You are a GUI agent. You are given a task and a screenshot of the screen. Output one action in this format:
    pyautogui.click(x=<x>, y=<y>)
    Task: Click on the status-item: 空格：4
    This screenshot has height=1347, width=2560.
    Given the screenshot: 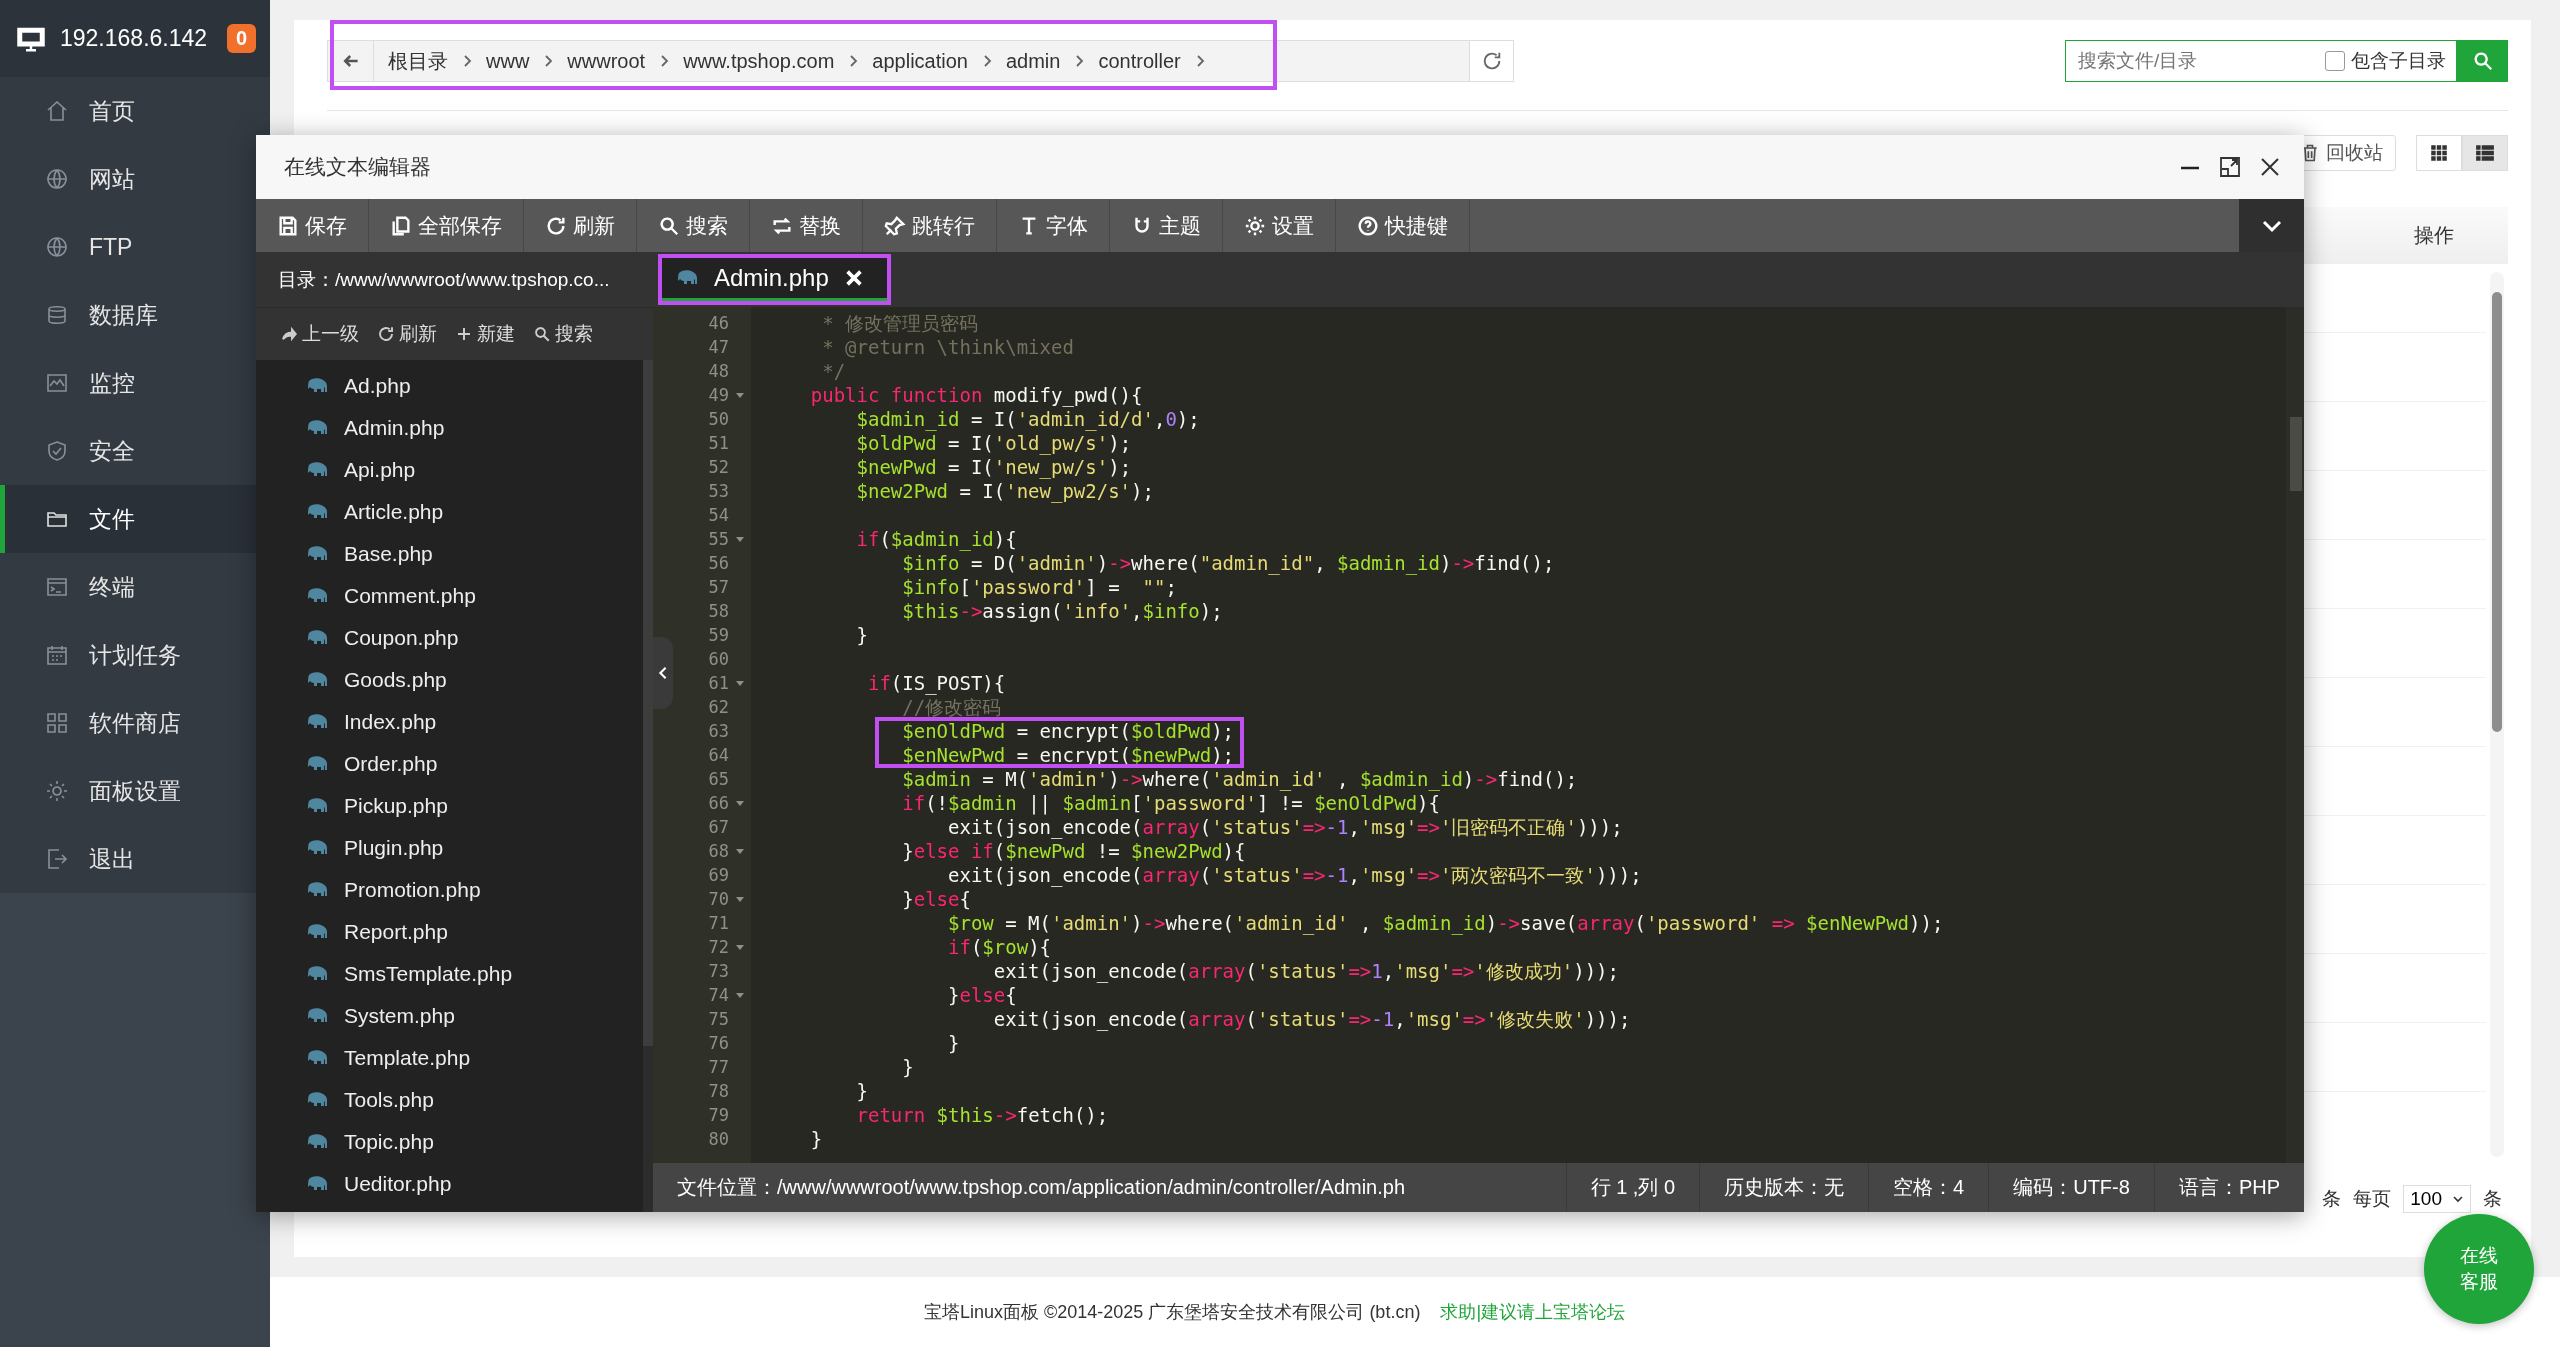 What is the action you would take?
    pyautogui.click(x=1928, y=1187)
    